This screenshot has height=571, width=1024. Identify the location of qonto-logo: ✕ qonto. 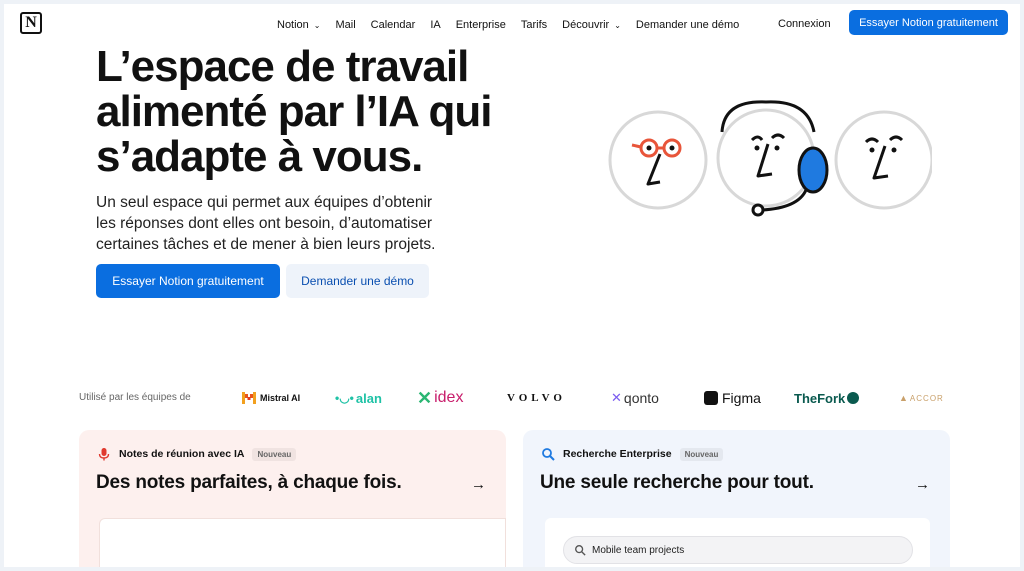
(635, 398).